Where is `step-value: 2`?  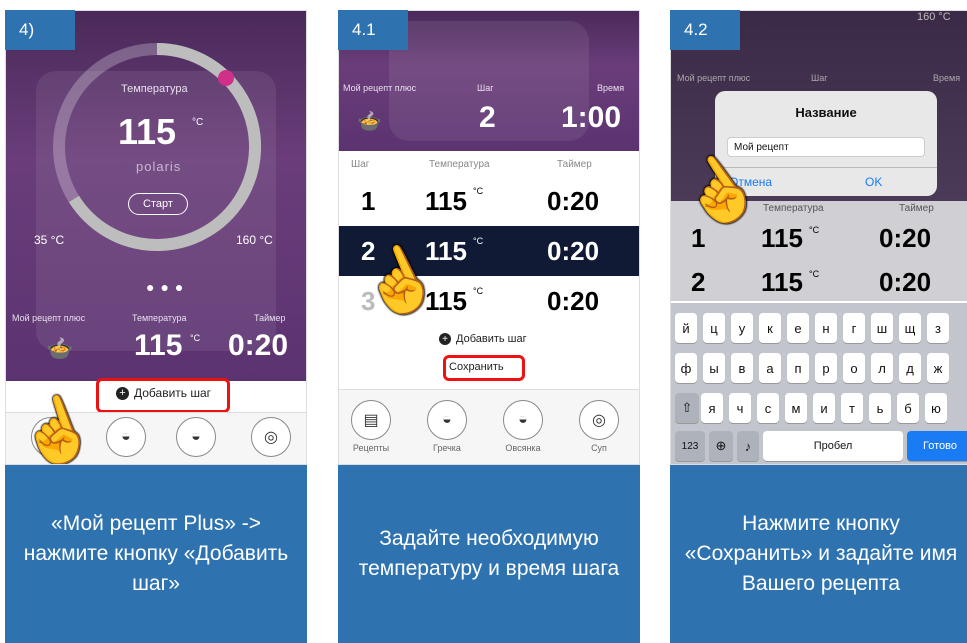
step-value: 2 is located at coordinates (487, 118).